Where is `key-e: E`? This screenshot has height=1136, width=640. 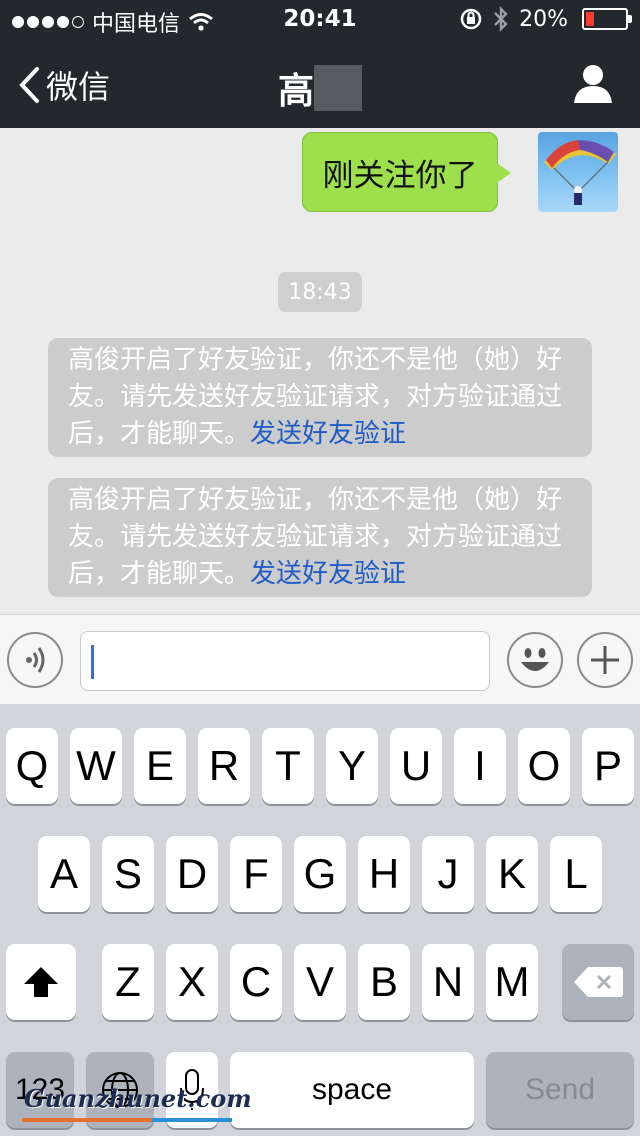
key-e: E is located at coordinates (160, 766).